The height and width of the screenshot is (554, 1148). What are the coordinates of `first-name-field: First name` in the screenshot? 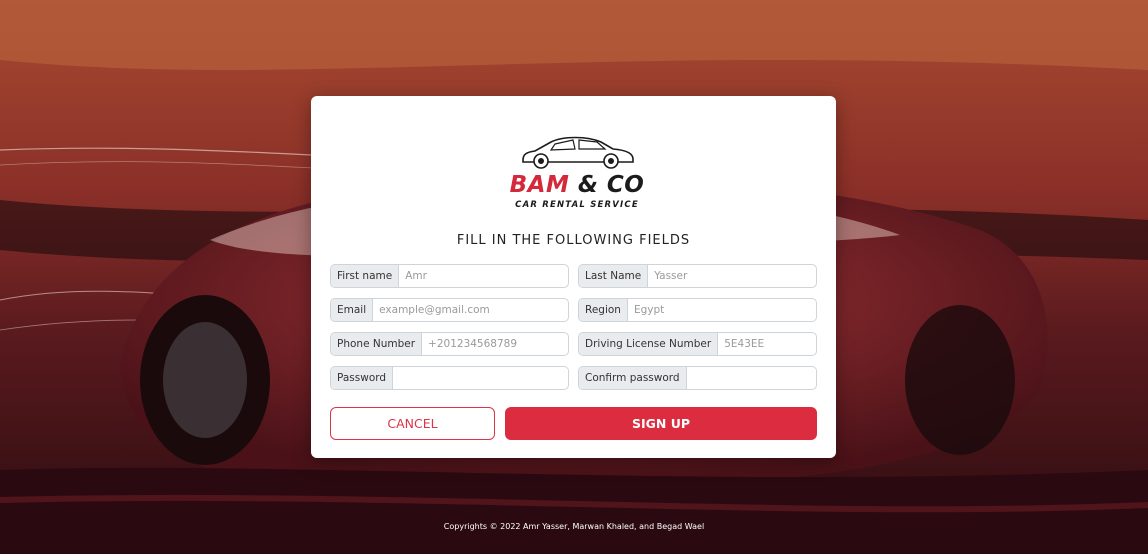 It's located at (449, 276).